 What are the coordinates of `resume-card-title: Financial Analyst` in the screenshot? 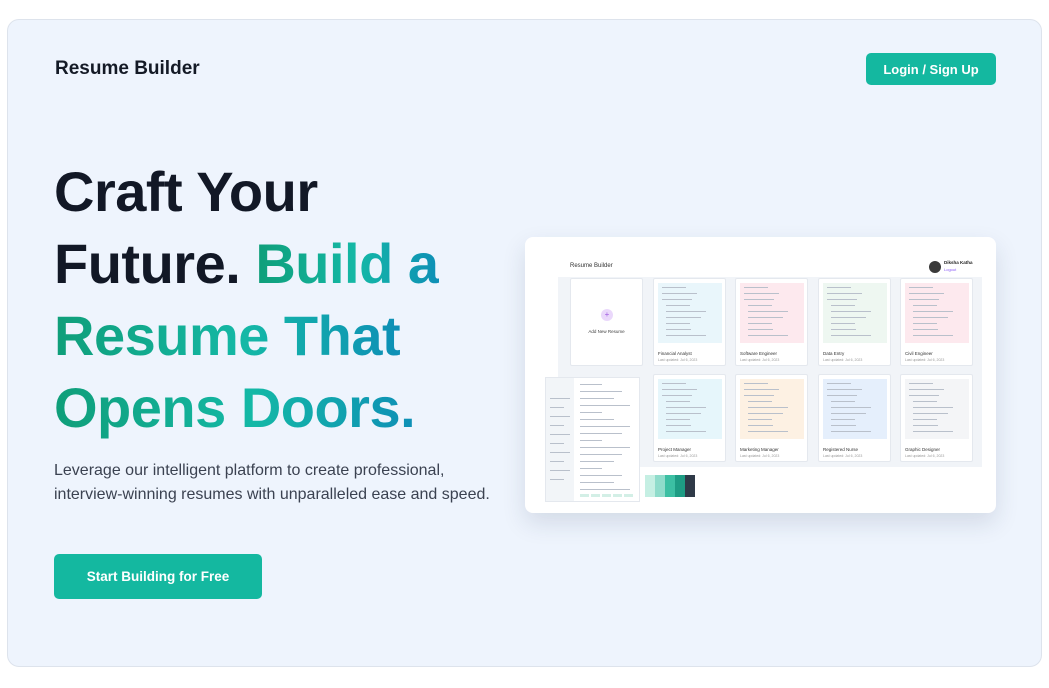 It's located at (675, 353).